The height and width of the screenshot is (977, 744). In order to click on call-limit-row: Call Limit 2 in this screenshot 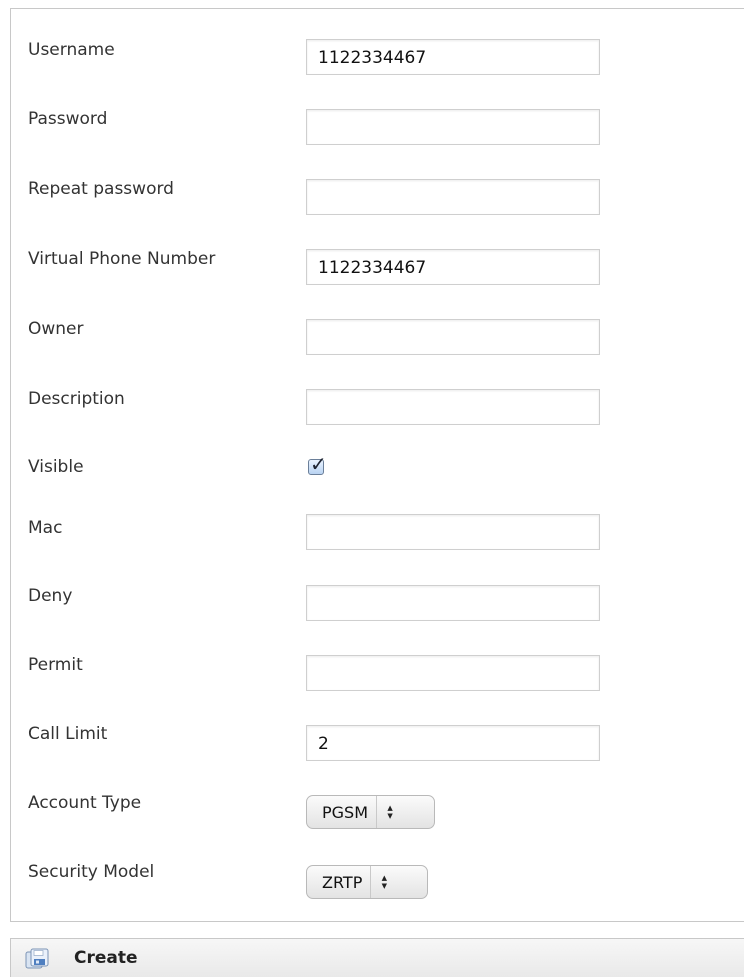, I will do `click(377, 743)`.